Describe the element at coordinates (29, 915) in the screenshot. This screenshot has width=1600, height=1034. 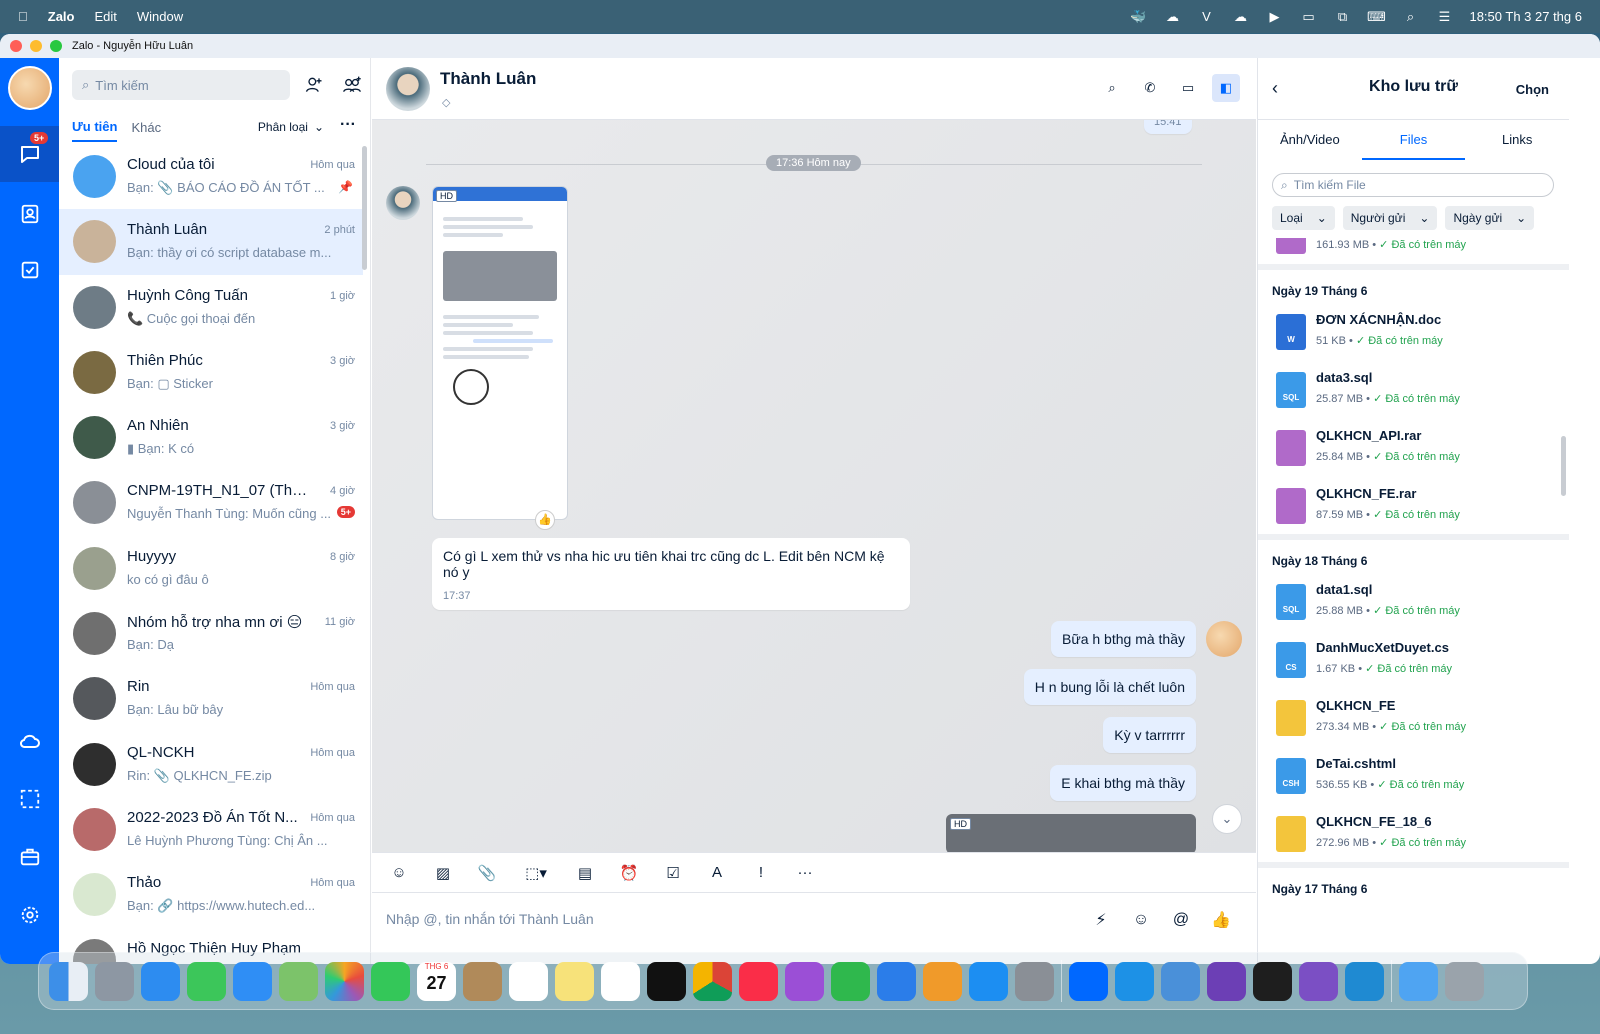
I see `nav-settings` at that location.